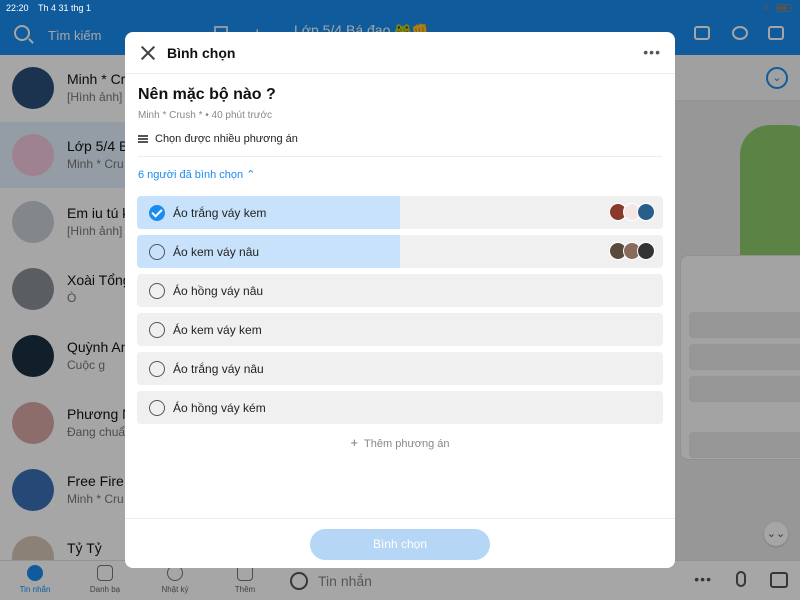 The height and width of the screenshot is (600, 800). What do you see at coordinates (218, 291) in the screenshot?
I see `poll-option-label: Áo hồng váy nâu` at bounding box center [218, 291].